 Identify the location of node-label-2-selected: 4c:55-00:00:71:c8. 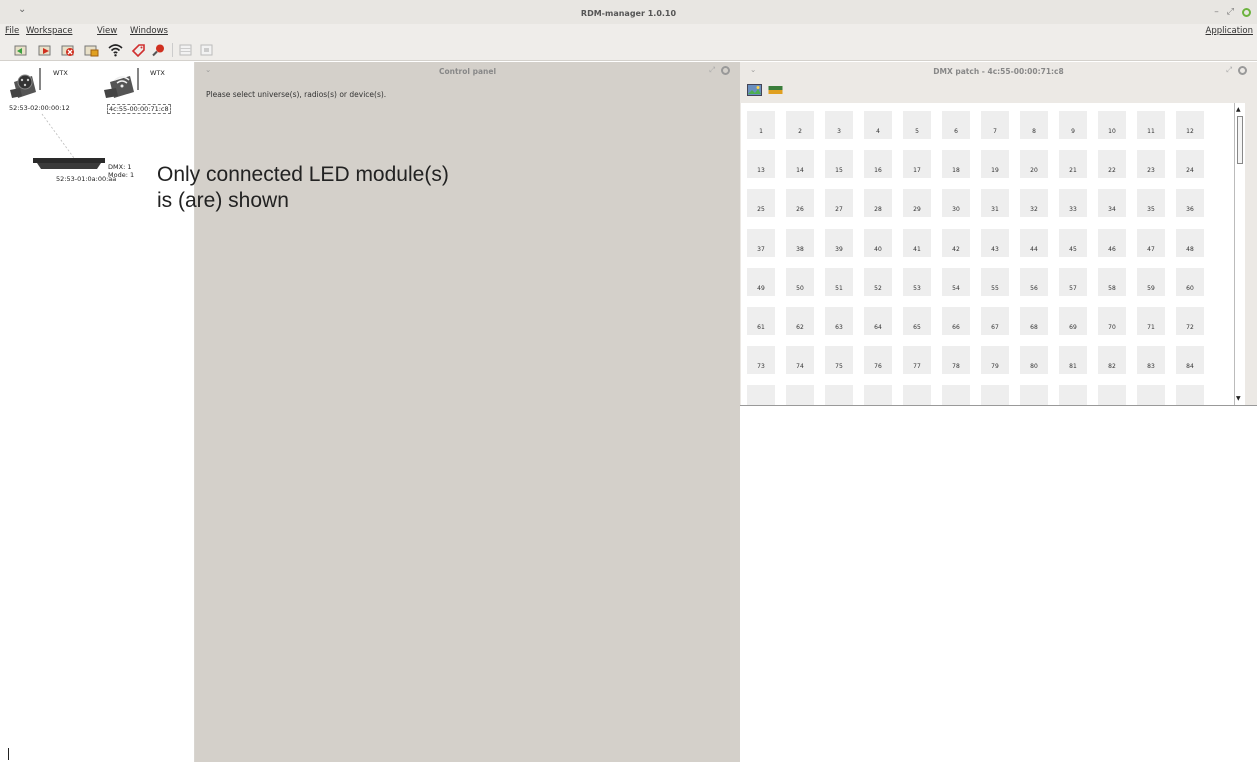
(139, 109).